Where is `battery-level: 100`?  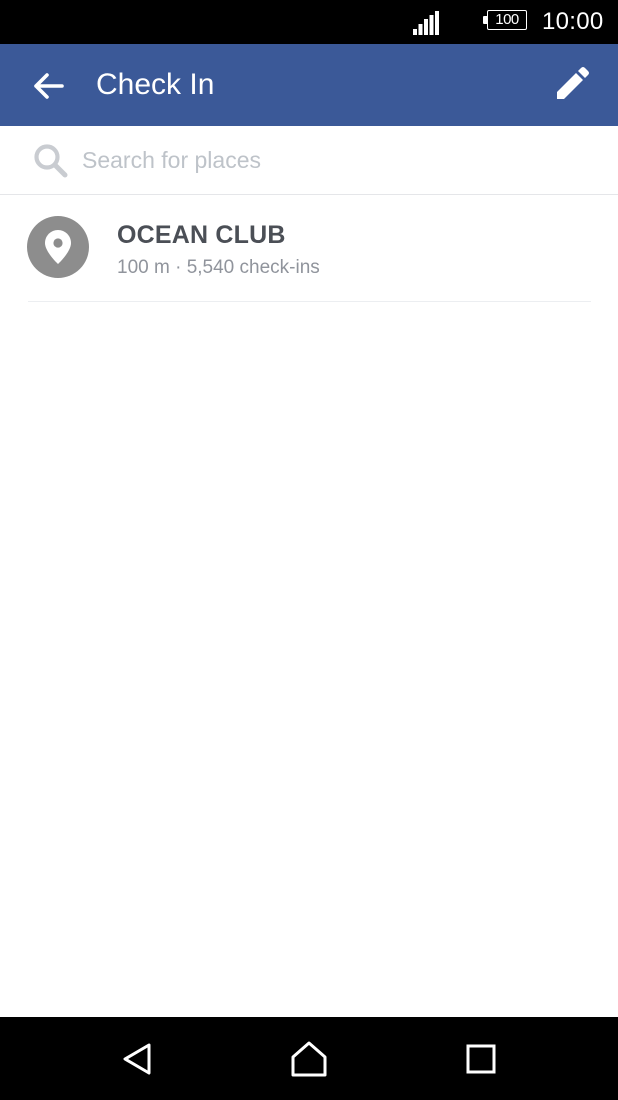
battery-level: 100 is located at coordinates (507, 20).